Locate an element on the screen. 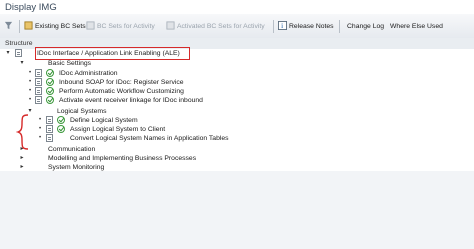  tree-row-logical-systems: ▾ Logical Systems is located at coordinates (237, 111).